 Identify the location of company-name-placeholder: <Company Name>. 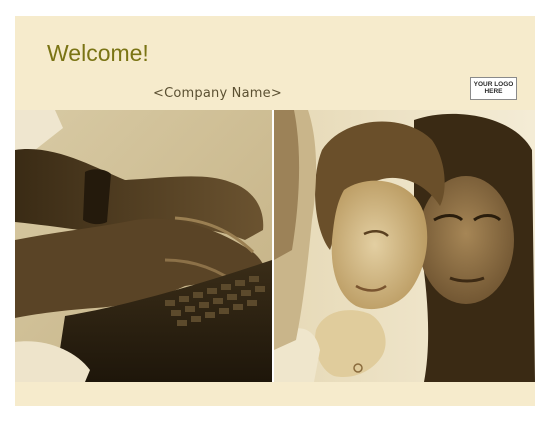
(217, 93).